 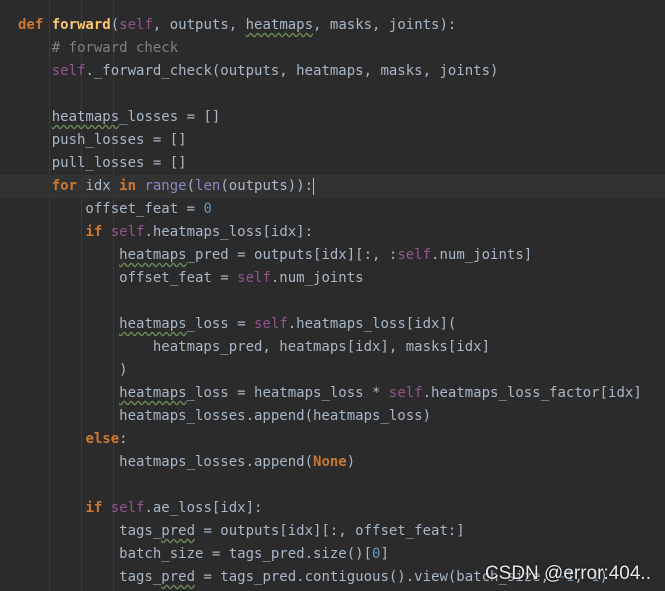 What do you see at coordinates (267, 186) in the screenshot?
I see `code-token: (outputs)):` at bounding box center [267, 186].